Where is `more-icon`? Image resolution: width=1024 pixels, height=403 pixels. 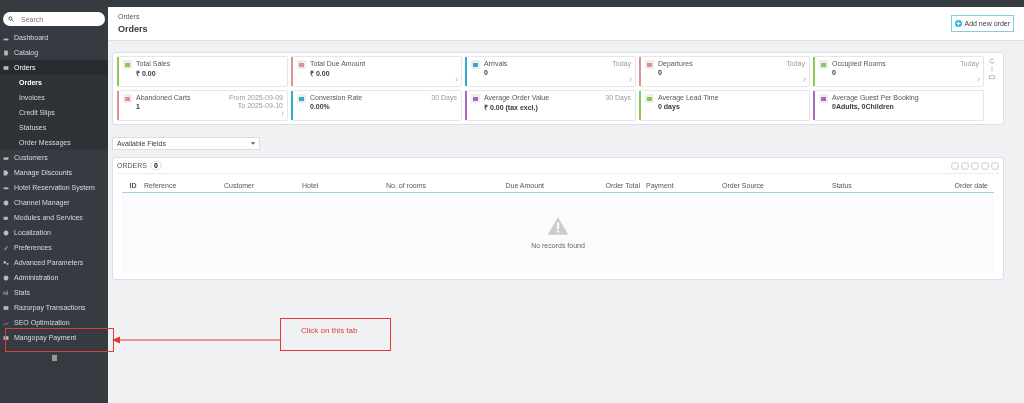 more-icon is located at coordinates (992, 69).